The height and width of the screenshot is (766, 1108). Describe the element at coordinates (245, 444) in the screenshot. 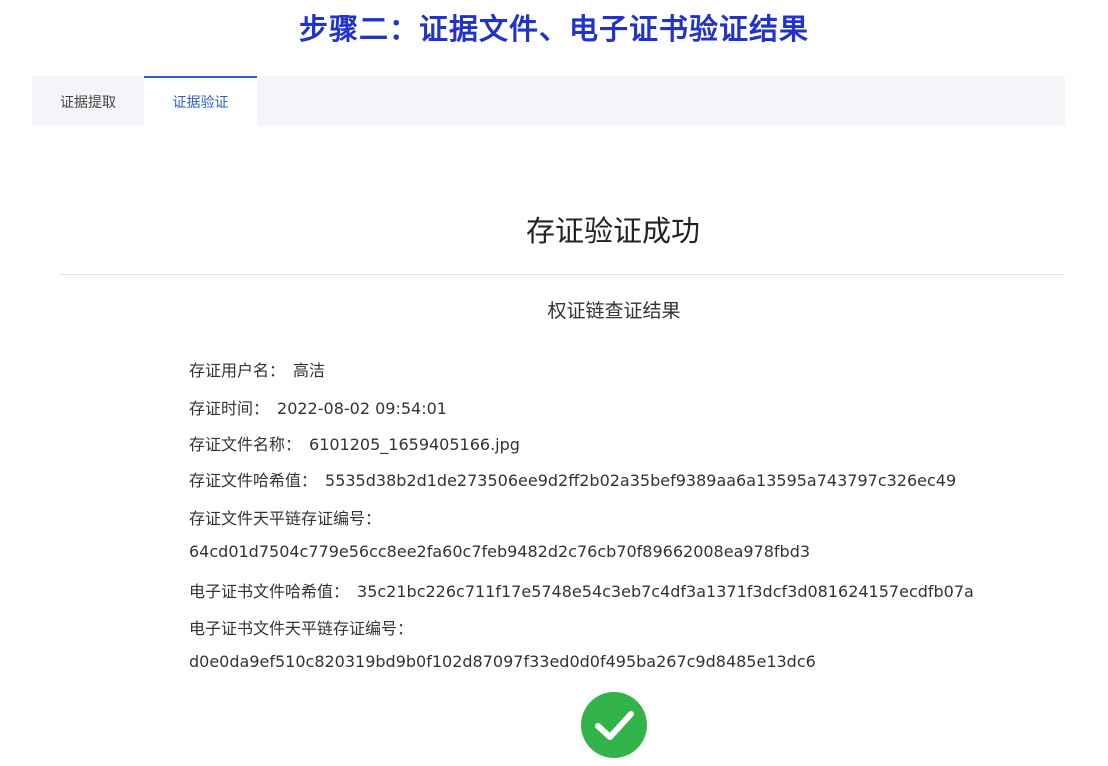

I see `filename-label: 存证文件名称：` at that location.